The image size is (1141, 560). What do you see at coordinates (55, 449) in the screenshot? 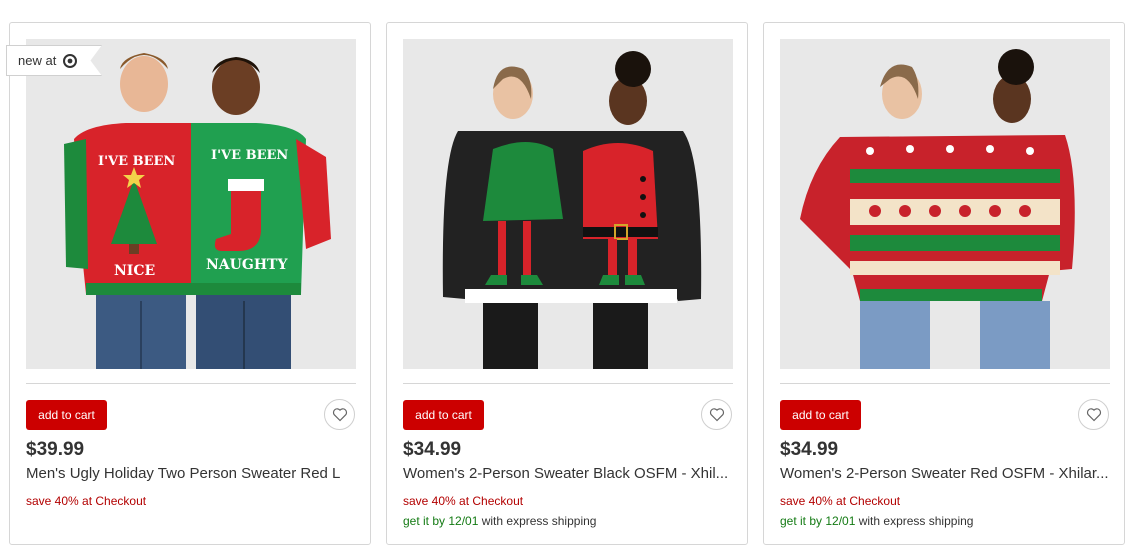
I see `product-price: $39.99` at bounding box center [55, 449].